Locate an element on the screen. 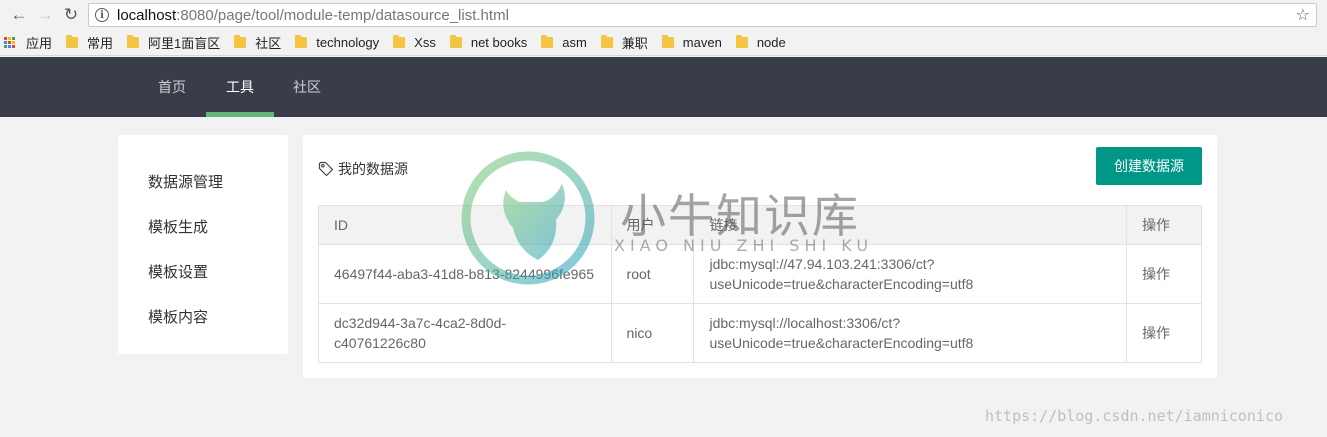 The image size is (1327, 437). sidebar-item-template-settings: 模板设置 is located at coordinates (178, 271).